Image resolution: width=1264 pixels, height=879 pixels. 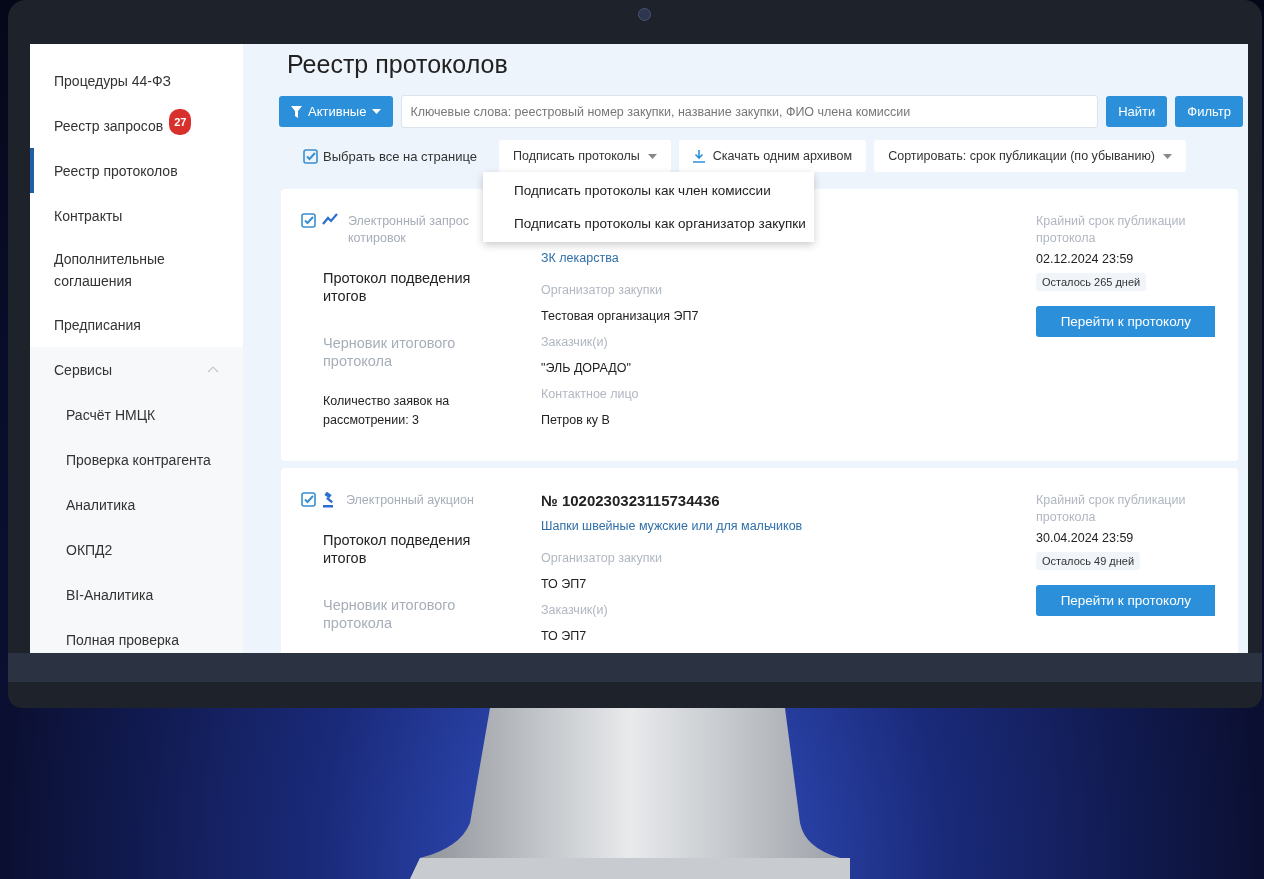 What do you see at coordinates (631, 500) in the screenshot?
I see `procurement-number: № 1020230323115734436` at bounding box center [631, 500].